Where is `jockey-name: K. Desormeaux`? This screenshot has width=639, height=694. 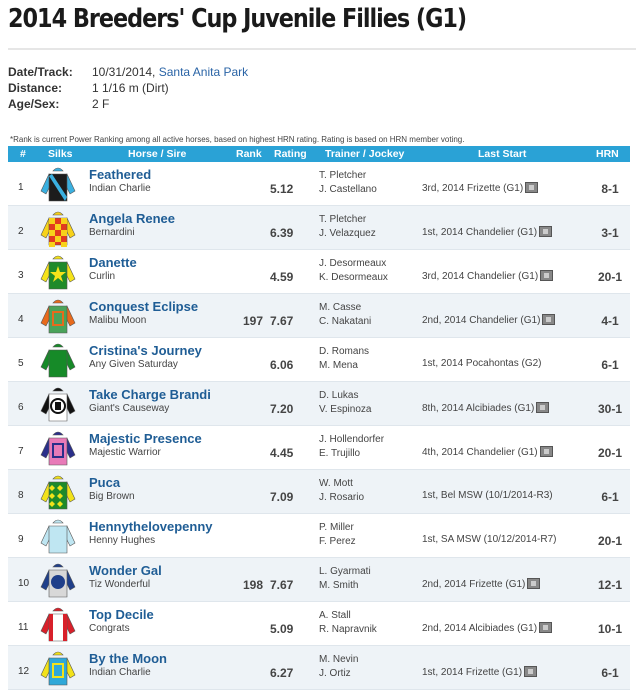
jockey-name: K. Desormeaux is located at coordinates (364, 278).